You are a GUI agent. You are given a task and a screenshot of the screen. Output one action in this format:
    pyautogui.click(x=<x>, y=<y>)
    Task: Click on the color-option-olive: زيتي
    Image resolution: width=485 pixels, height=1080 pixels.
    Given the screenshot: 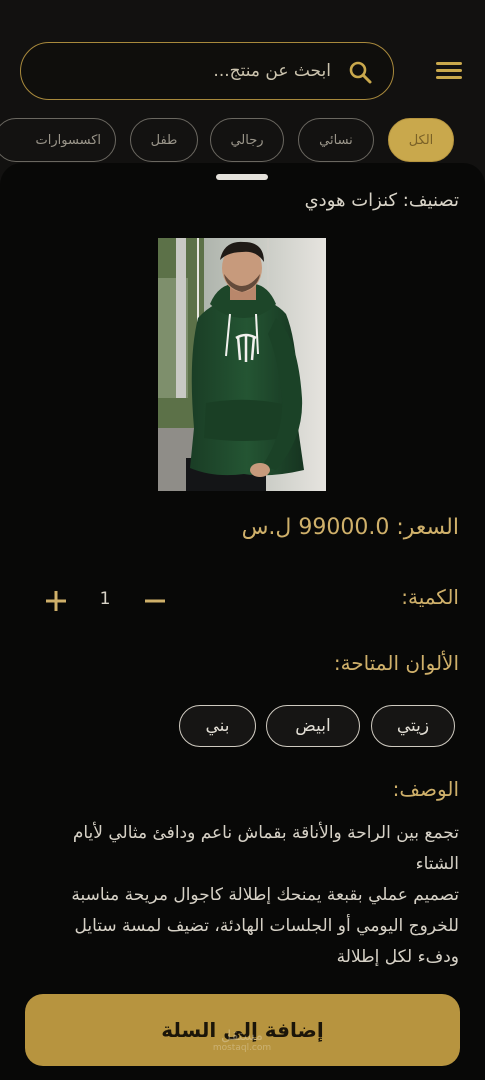 What is the action you would take?
    pyautogui.click(x=413, y=726)
    